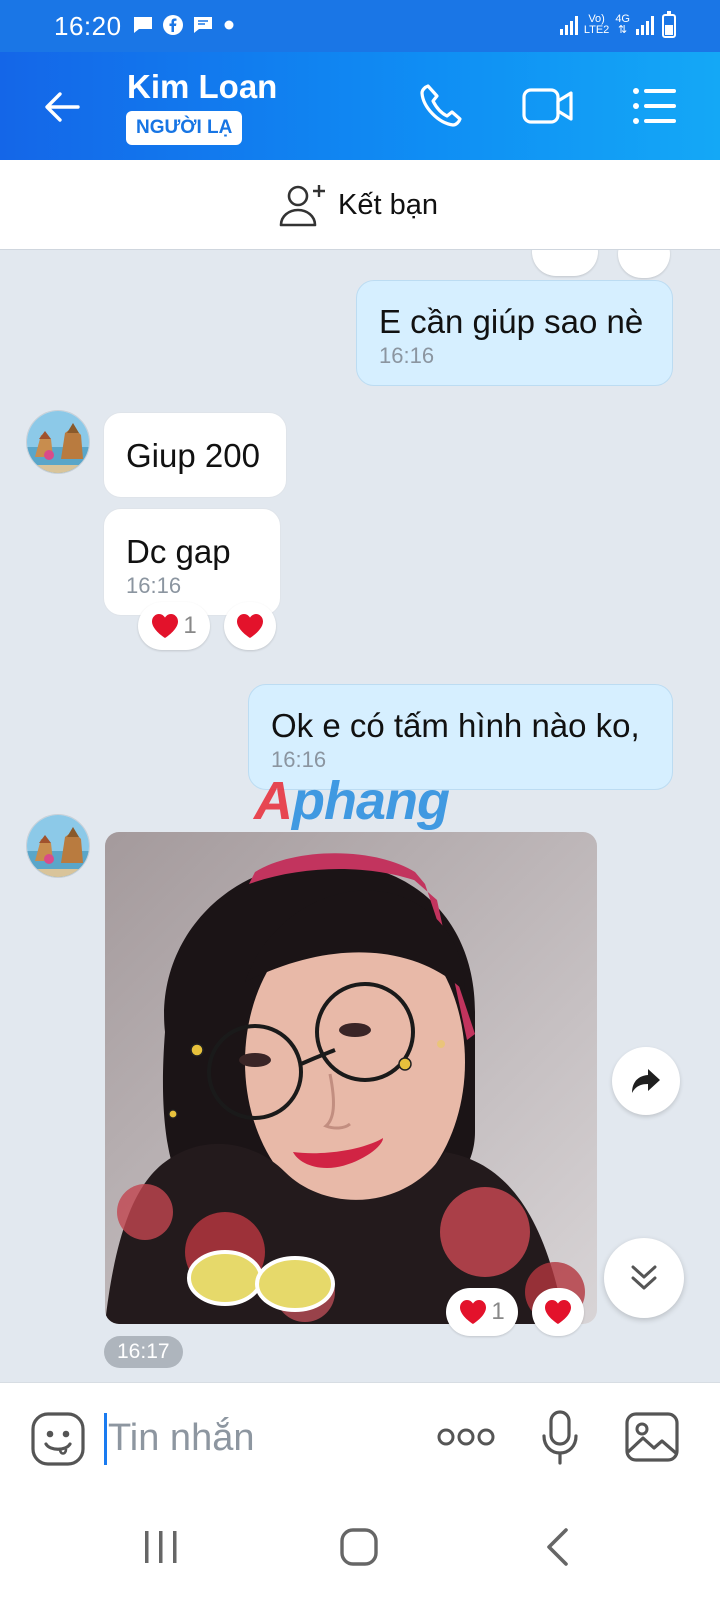  I want to click on scroll-to-bottom-button, so click(644, 1278).